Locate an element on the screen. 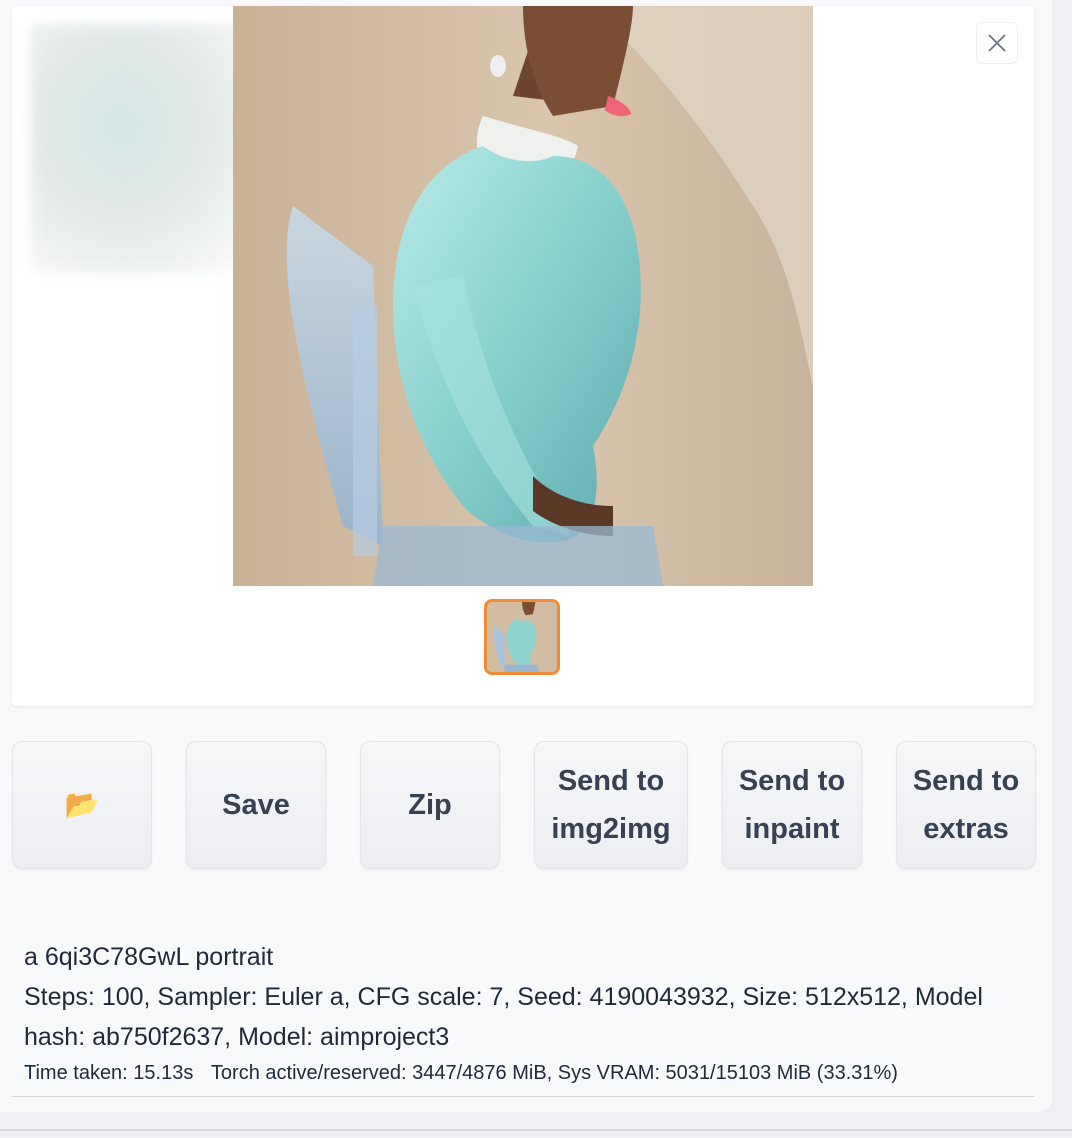  send-to-img2img-label: Send to img2img is located at coordinates (610, 805).